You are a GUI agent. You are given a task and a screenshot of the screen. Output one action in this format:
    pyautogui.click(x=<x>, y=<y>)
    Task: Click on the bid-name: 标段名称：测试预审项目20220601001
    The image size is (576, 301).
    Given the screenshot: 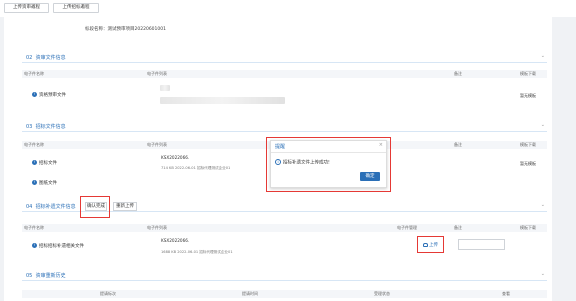 What is the action you would take?
    pyautogui.click(x=125, y=29)
    